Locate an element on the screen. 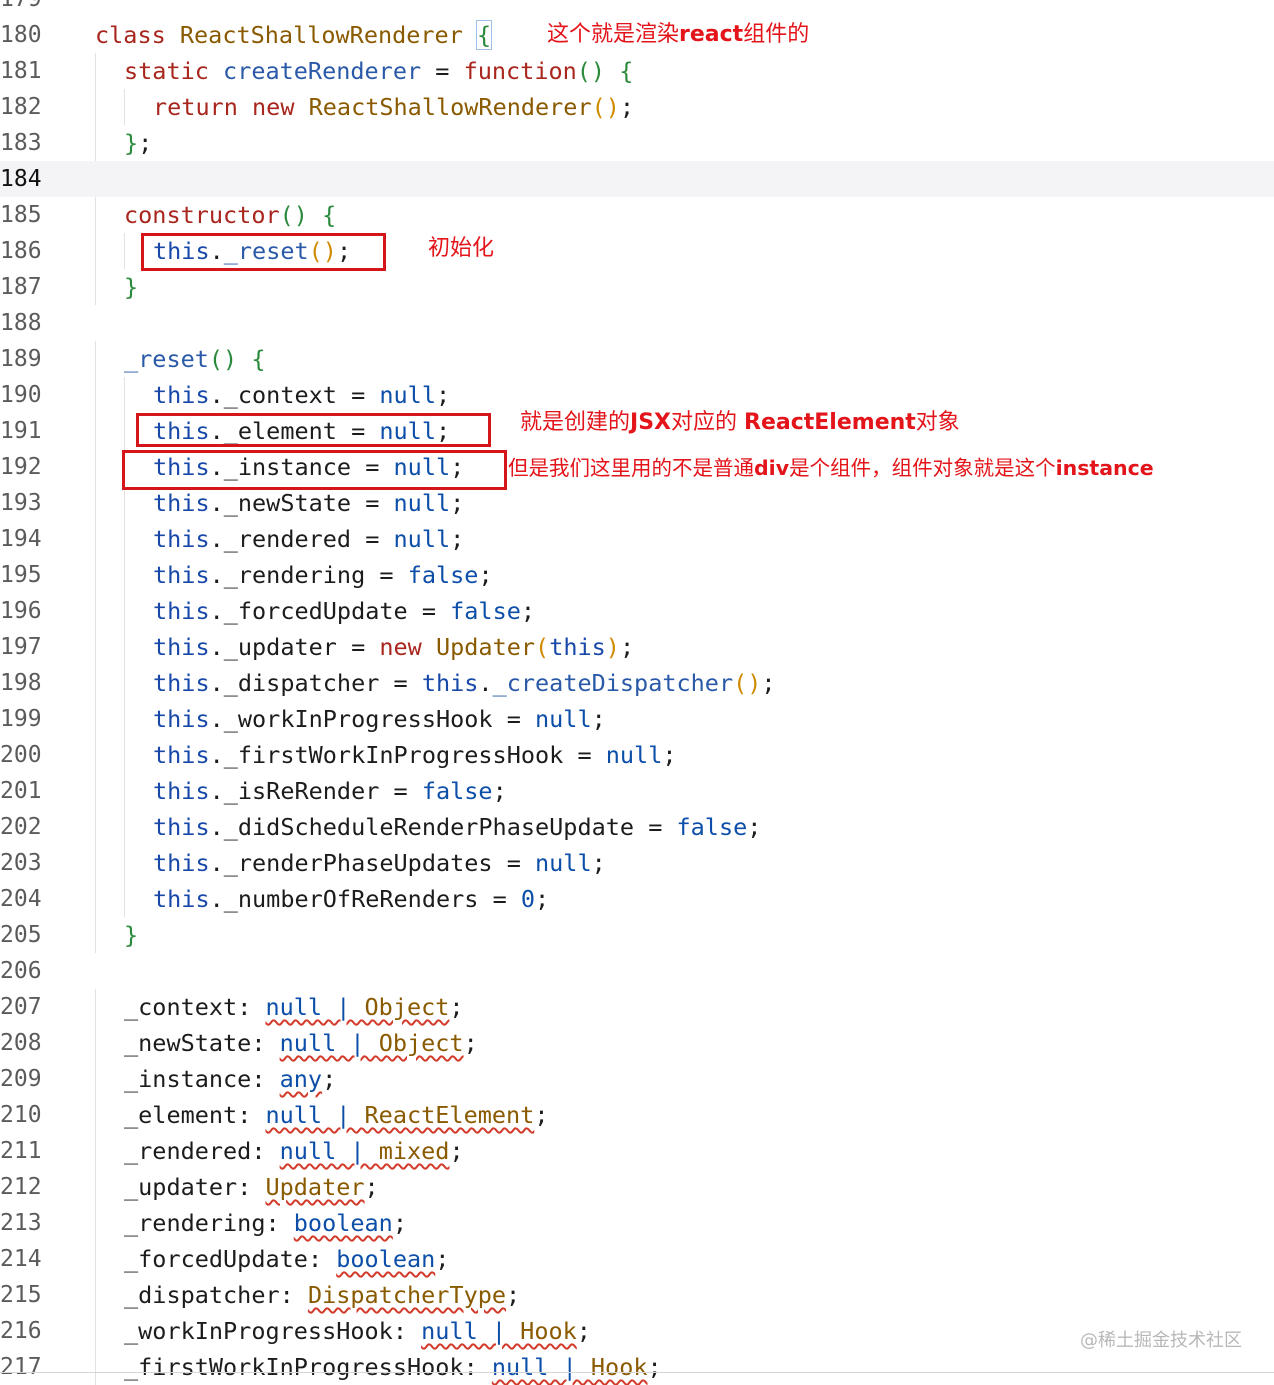 Image resolution: width=1274 pixels, height=1385 pixels. code-token: . is located at coordinates (485, 683).